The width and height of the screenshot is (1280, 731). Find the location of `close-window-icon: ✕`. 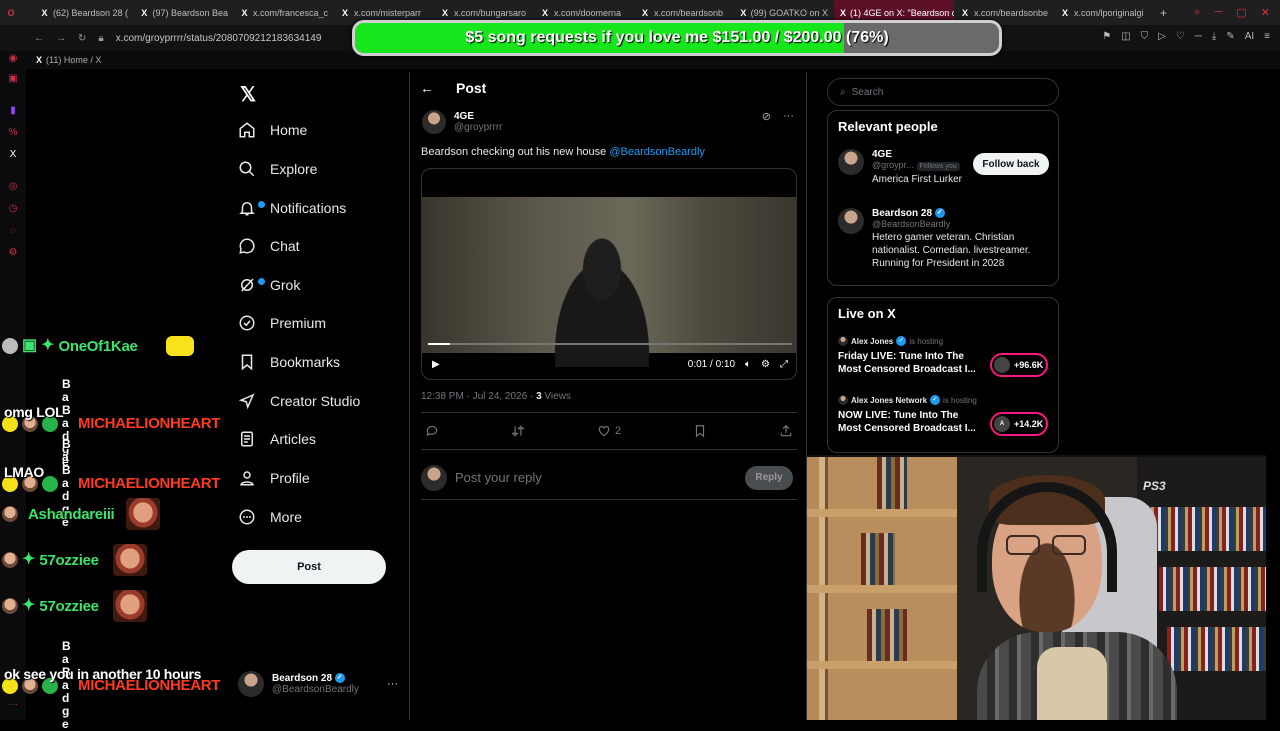

close-window-icon: ✕ is located at coordinates (1265, 12).